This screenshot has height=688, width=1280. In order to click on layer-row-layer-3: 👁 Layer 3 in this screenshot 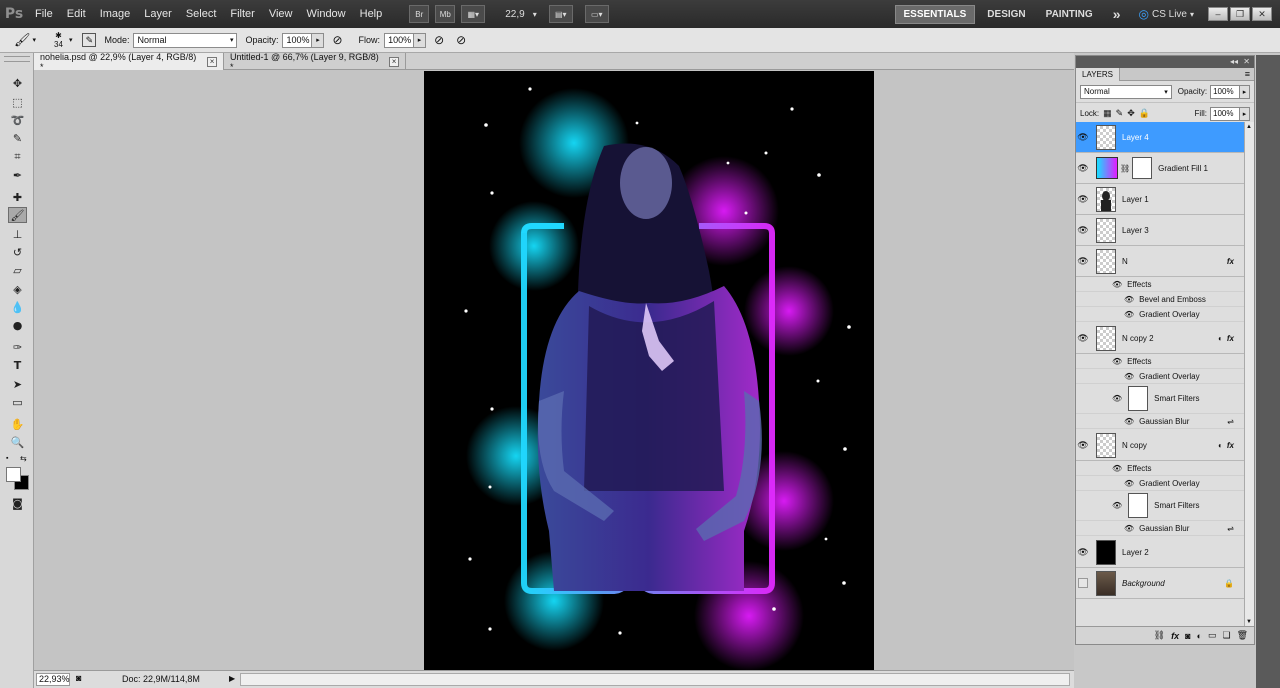, I will do `click(1160, 230)`.